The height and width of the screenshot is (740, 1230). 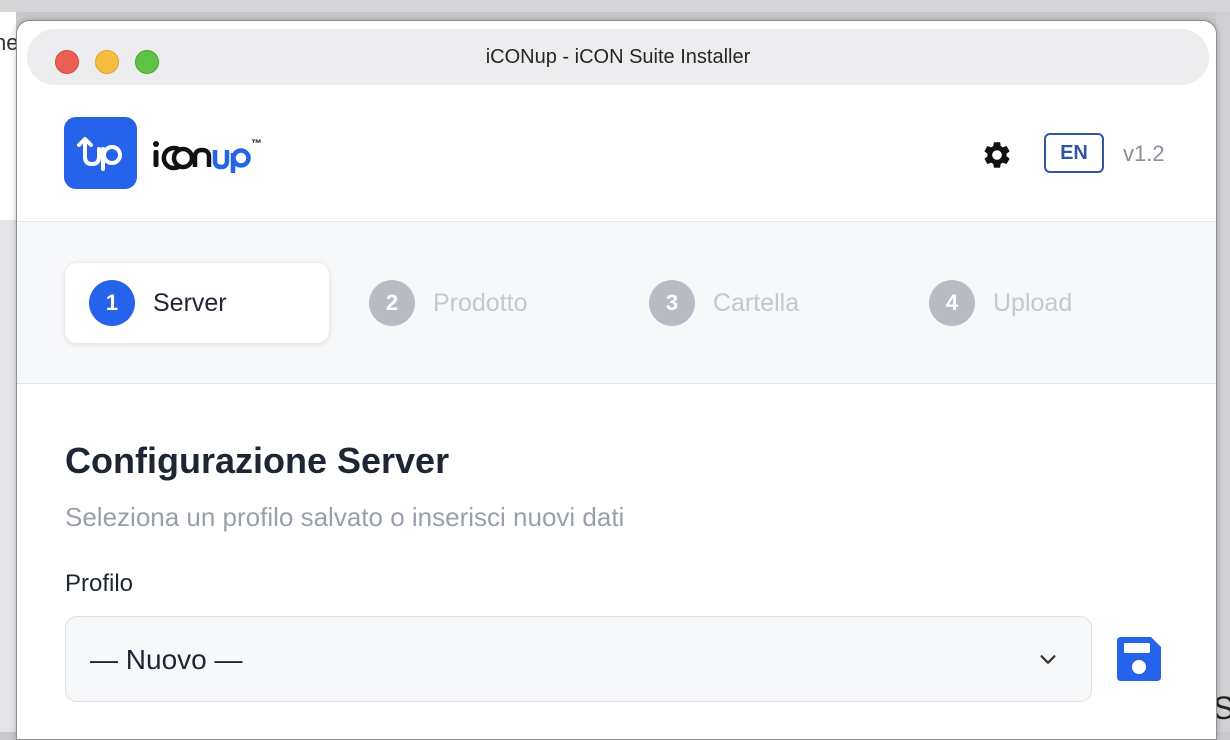 I want to click on step-cartella: 3 Cartella, so click(x=745, y=303).